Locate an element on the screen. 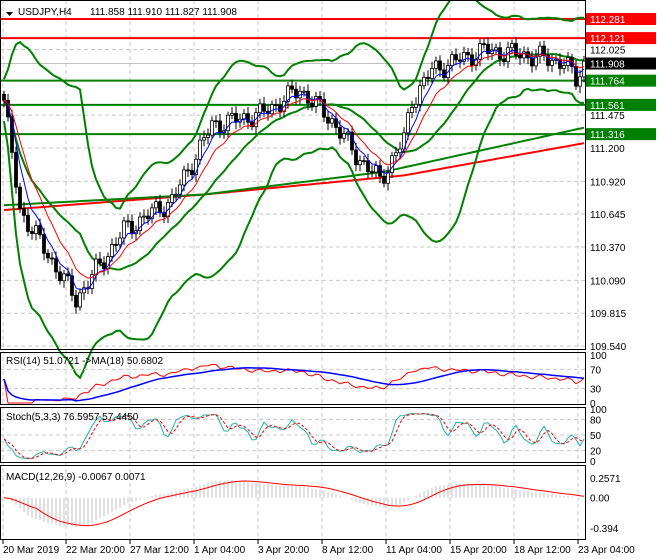  macd-label: MACD(12,26,9) -0.0067 0.0071 is located at coordinates (76, 477).